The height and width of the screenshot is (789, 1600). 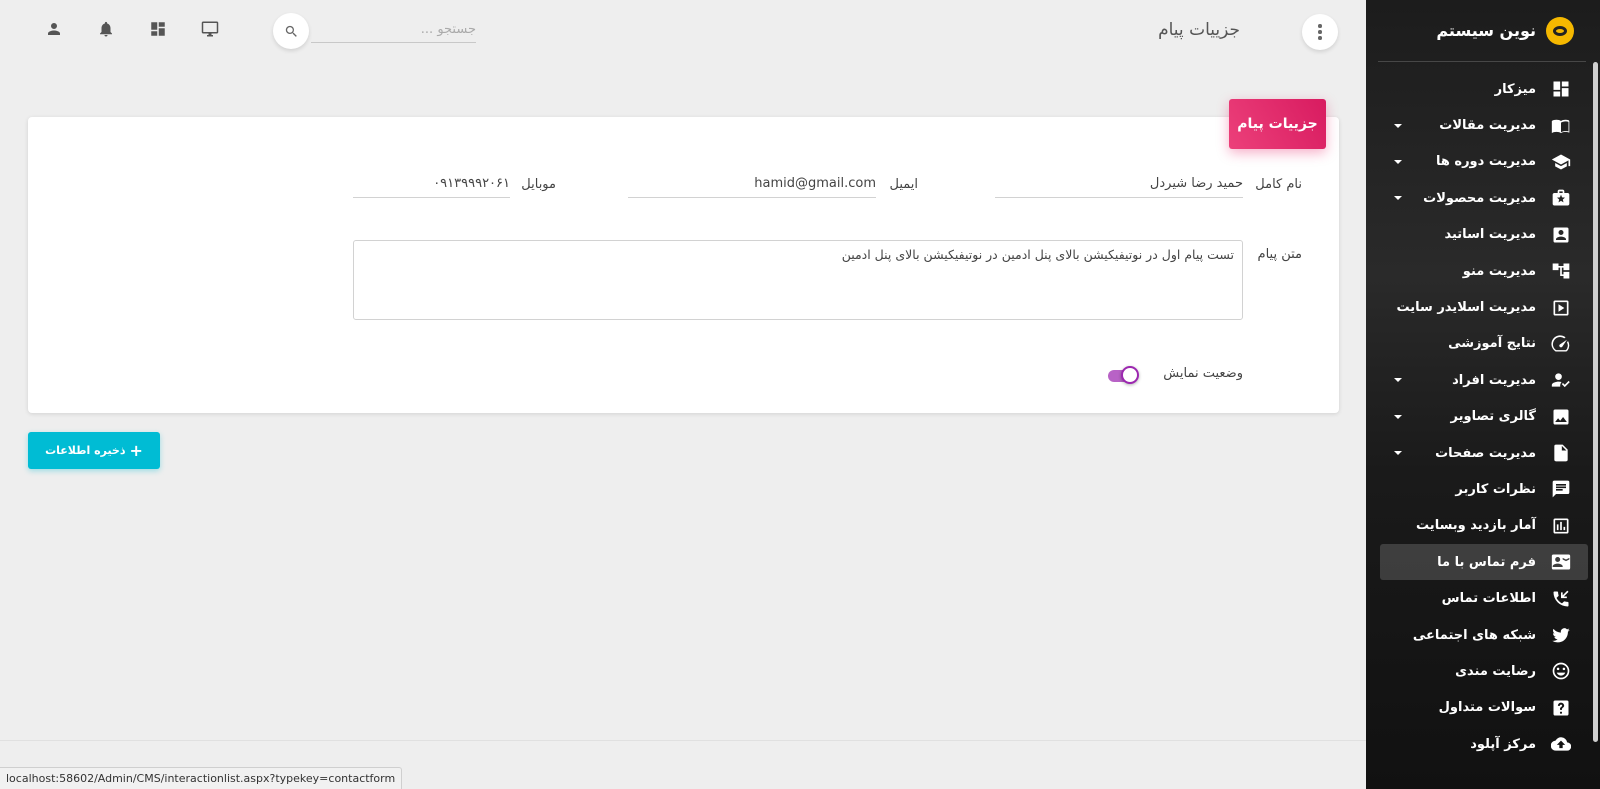 What do you see at coordinates (1560, 30) in the screenshot?
I see `eye-logo-icon` at bounding box center [1560, 30].